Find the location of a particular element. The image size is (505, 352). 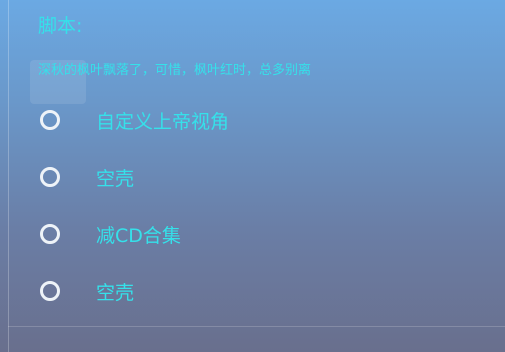

option-empty-shell-2: 空壳 is located at coordinates (256, 291).